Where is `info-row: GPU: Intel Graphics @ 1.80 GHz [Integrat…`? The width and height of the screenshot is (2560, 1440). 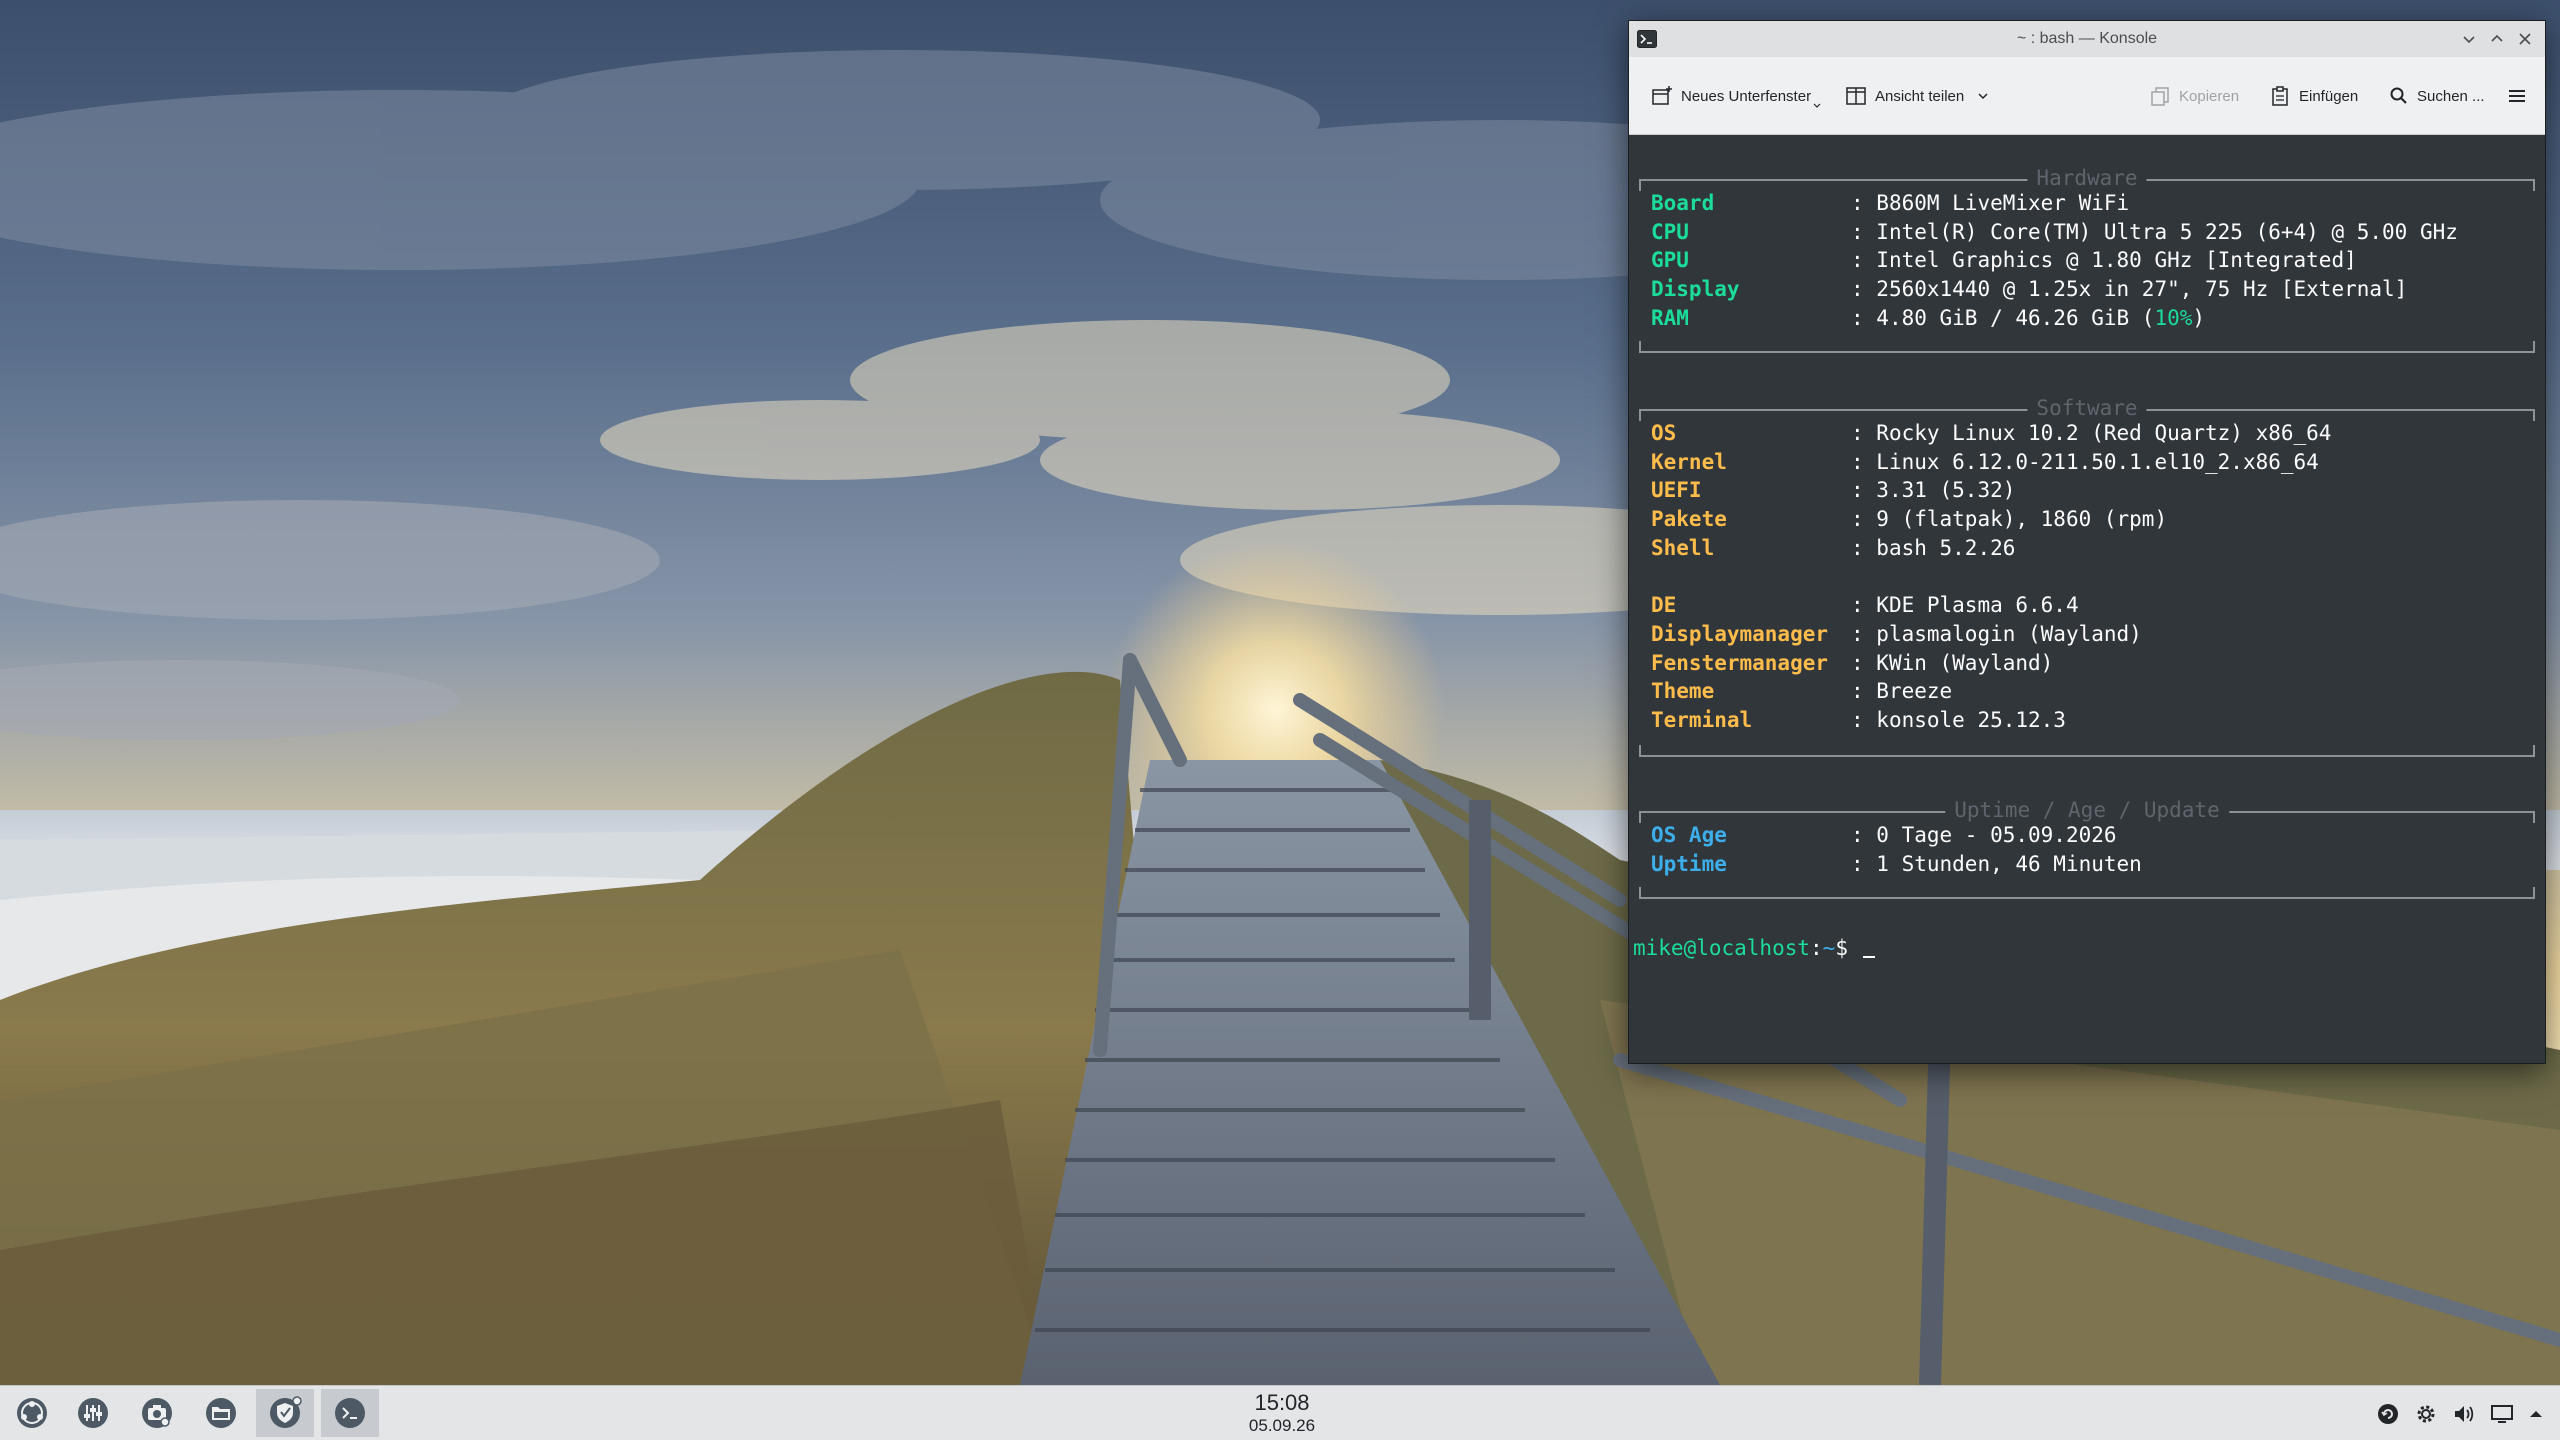
info-row: GPU: Intel Graphics @ 1.80 GHz [Integrat… is located at coordinates (2004, 260).